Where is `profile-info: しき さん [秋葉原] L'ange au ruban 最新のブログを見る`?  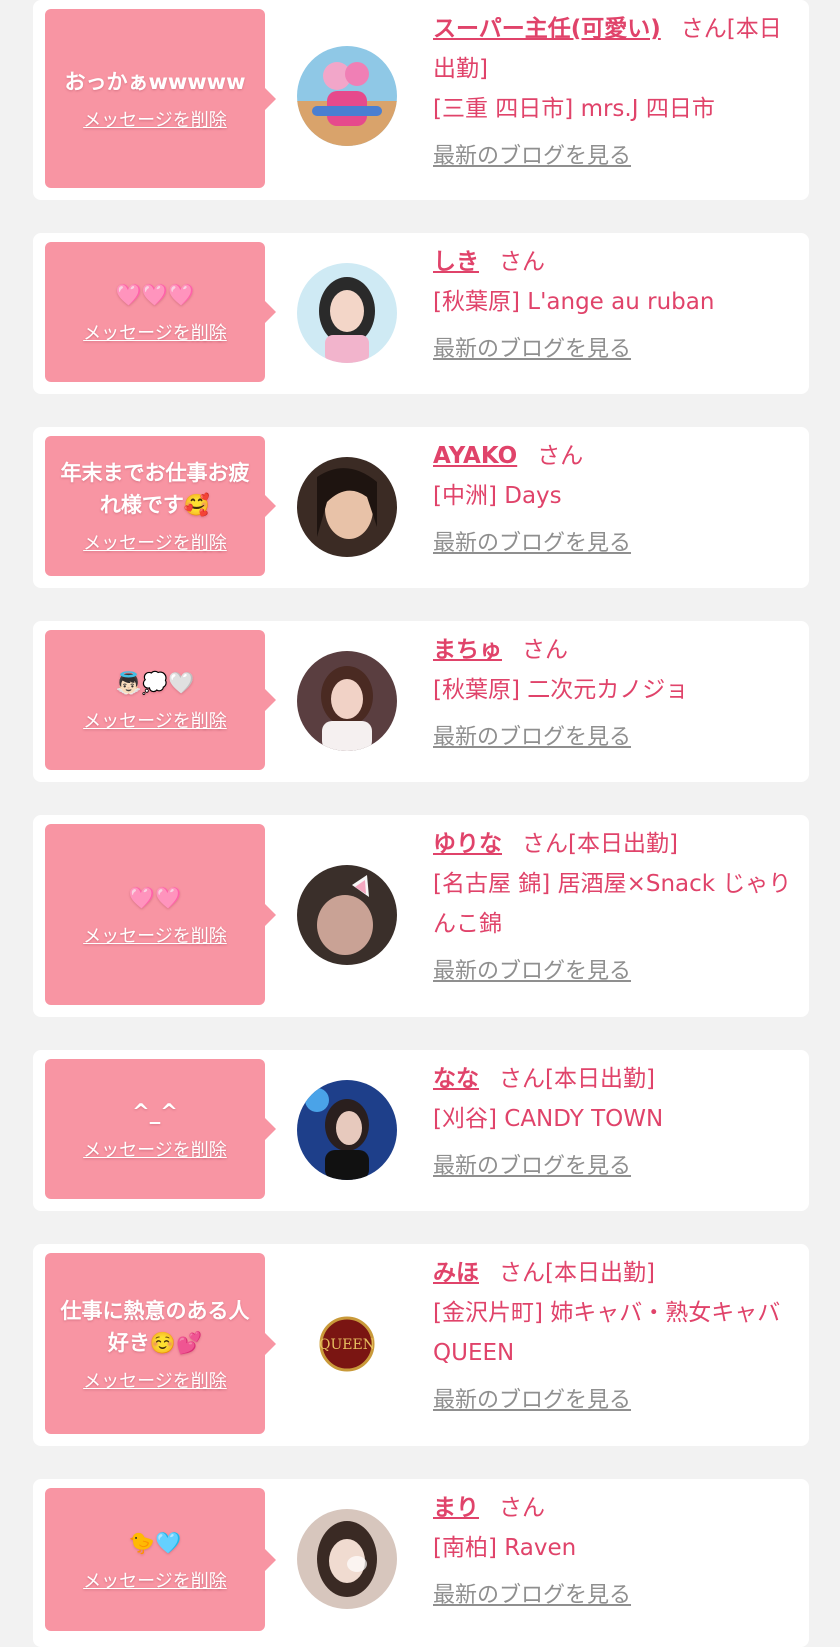
profile-info: しき さん [秋葉原] L'ange au ruban 最新のブログを見る is located at coordinates (613, 306).